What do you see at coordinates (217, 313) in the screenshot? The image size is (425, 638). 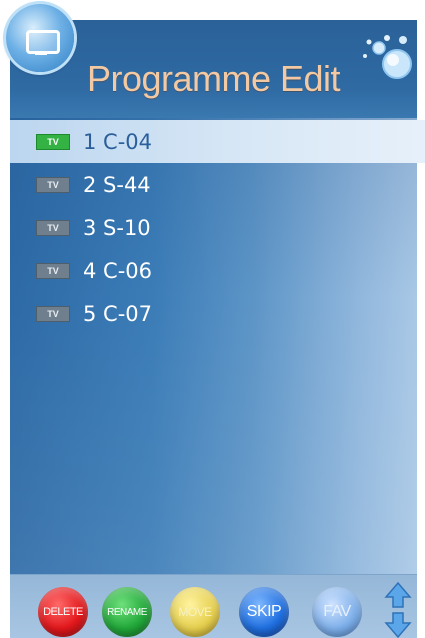 I see `channel-row-5: TV 5 C-07` at bounding box center [217, 313].